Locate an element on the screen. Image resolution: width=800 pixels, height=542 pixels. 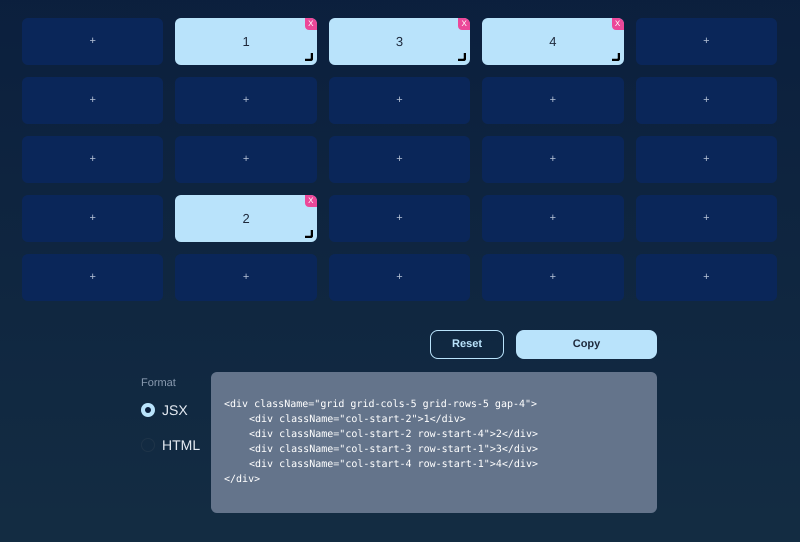
grid-item: 3 X is located at coordinates (399, 41).